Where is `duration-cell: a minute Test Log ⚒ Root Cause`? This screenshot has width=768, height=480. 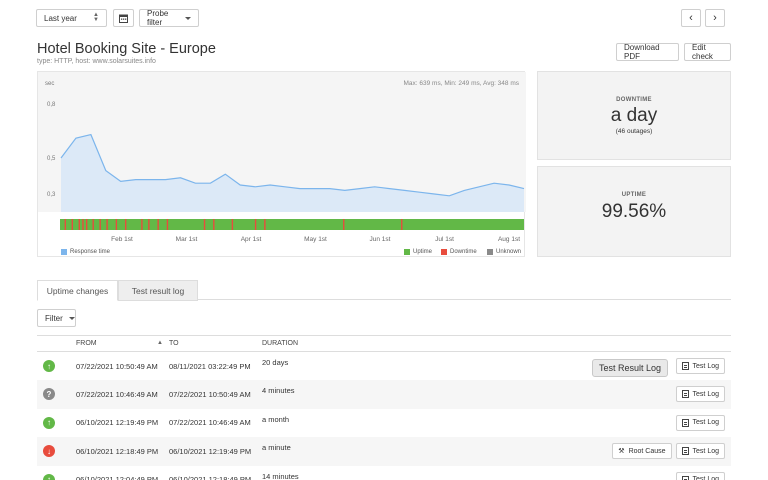 duration-cell: a minute Test Log ⚒ Root Cause is located at coordinates (496, 451).